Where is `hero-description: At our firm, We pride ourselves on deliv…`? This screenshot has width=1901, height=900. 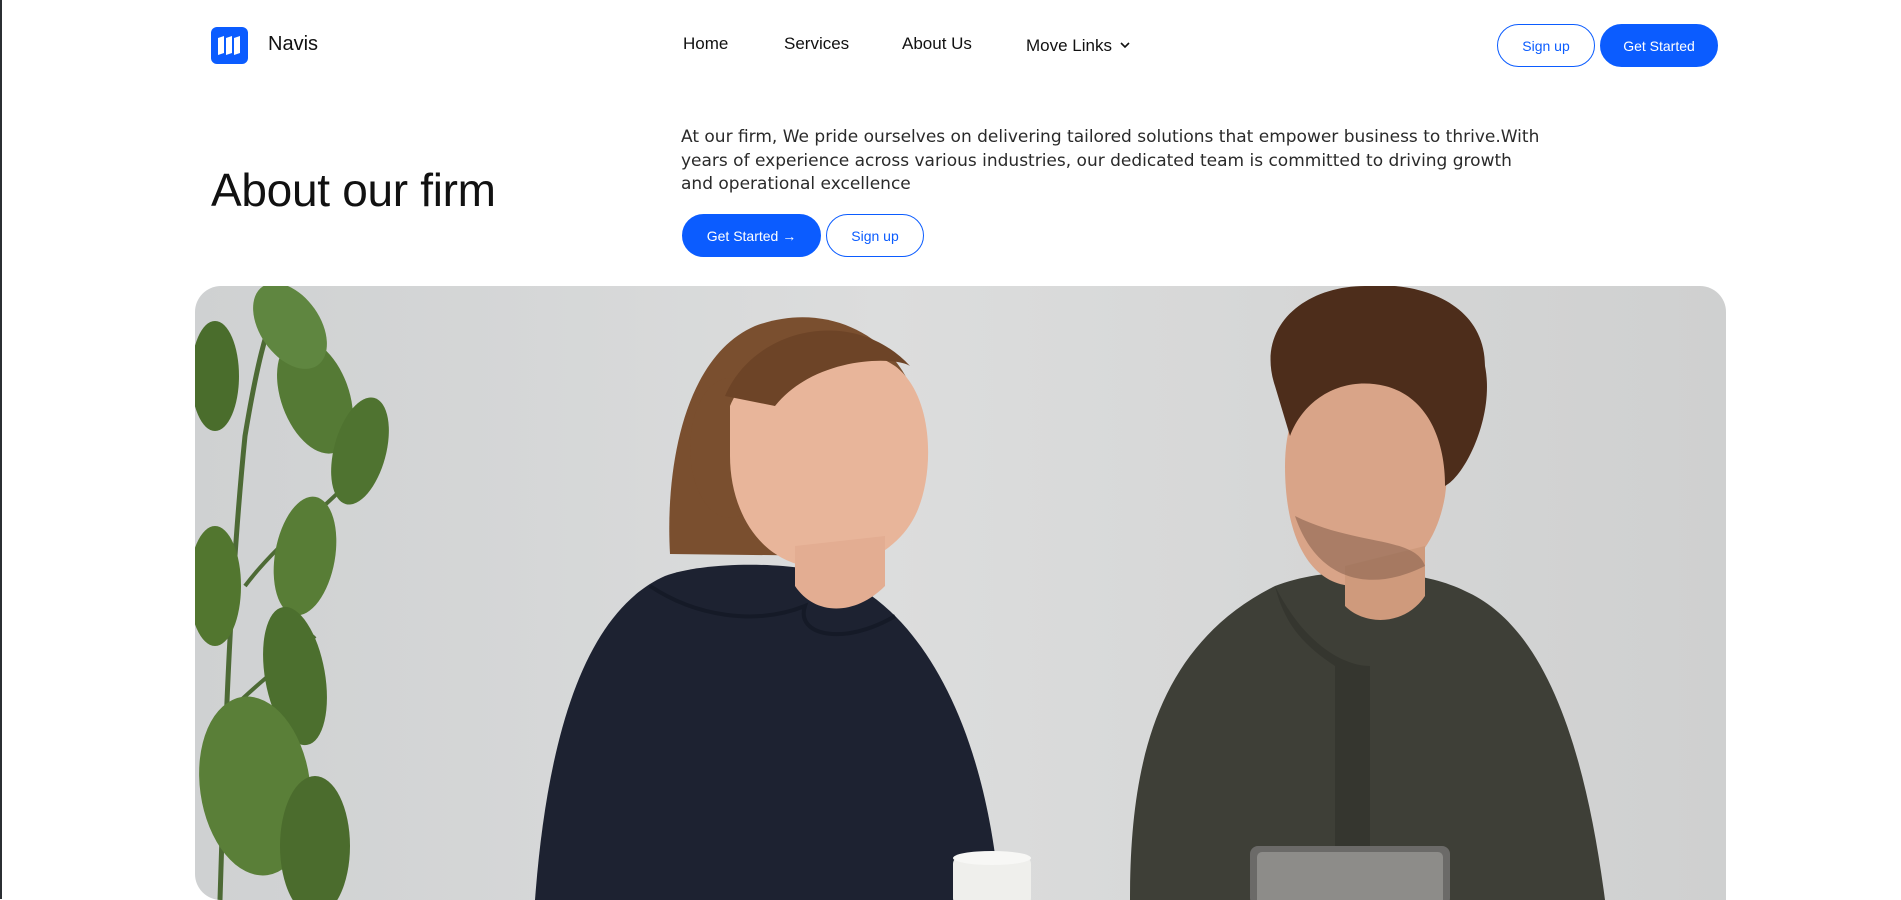
hero-description: At our firm, We pride ourselves on deliv… is located at coordinates (1110, 160).